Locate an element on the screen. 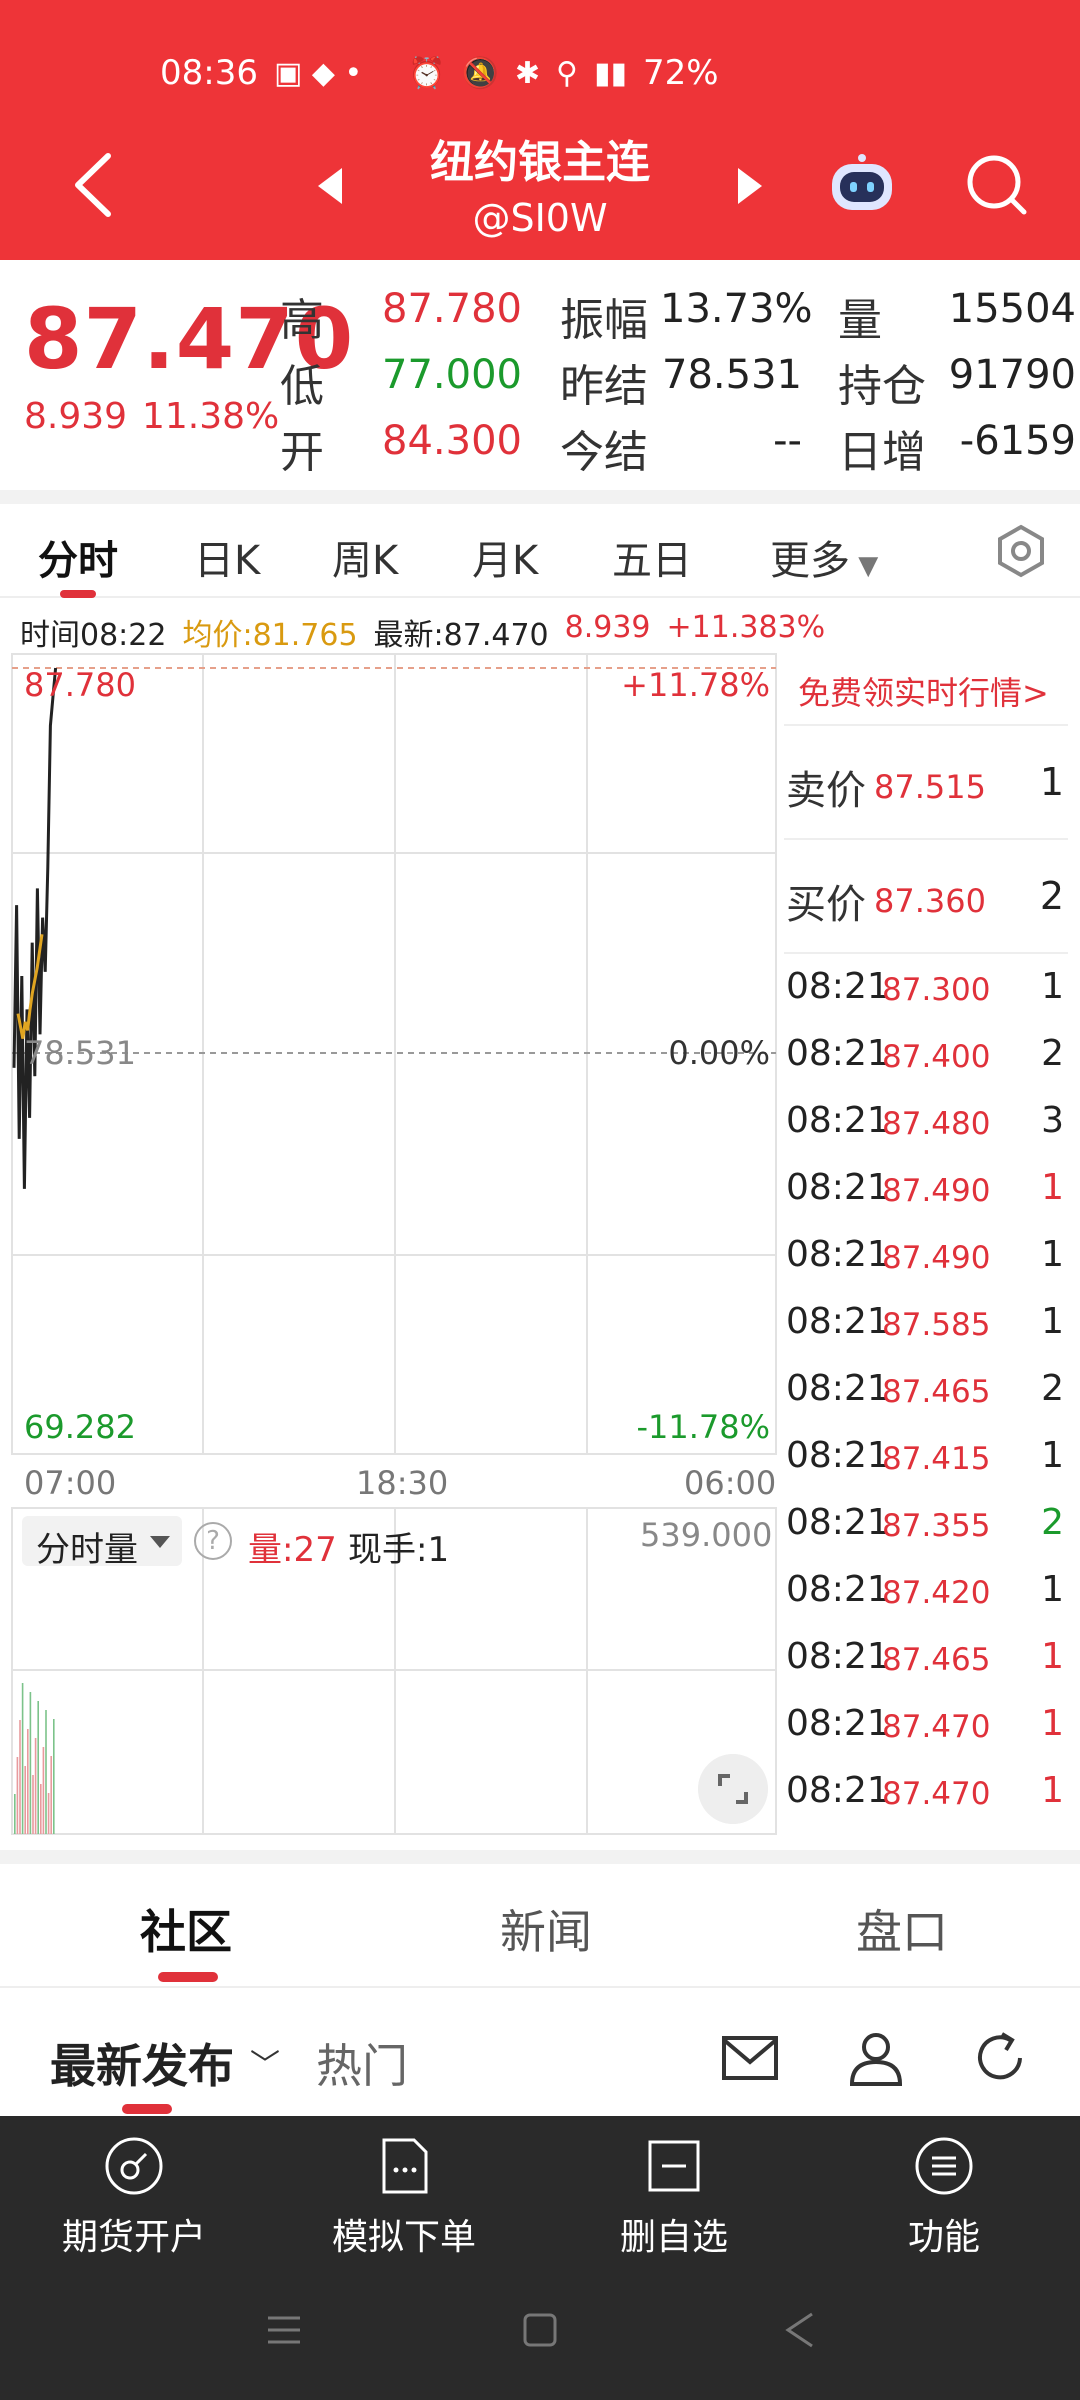 This screenshot has height=2400, width=1080. document-icon is located at coordinates (405, 2166).